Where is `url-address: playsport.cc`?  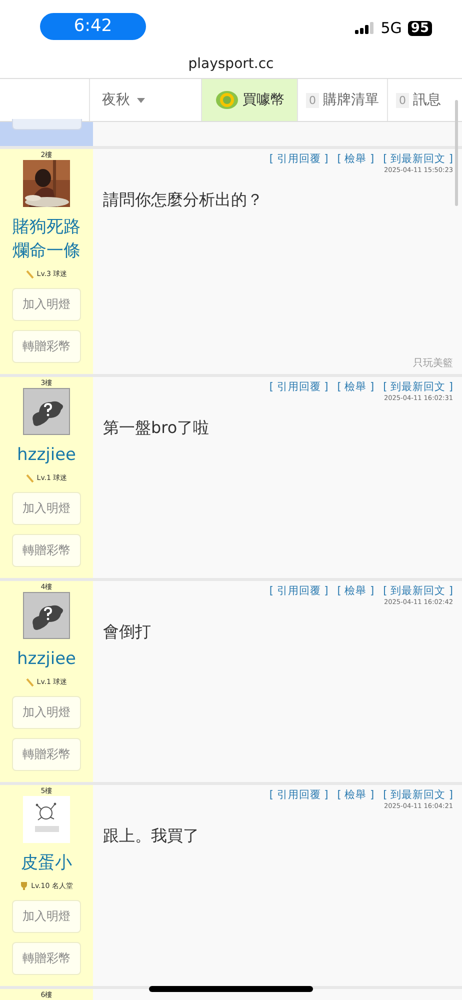 url-address: playsport.cc is located at coordinates (231, 64).